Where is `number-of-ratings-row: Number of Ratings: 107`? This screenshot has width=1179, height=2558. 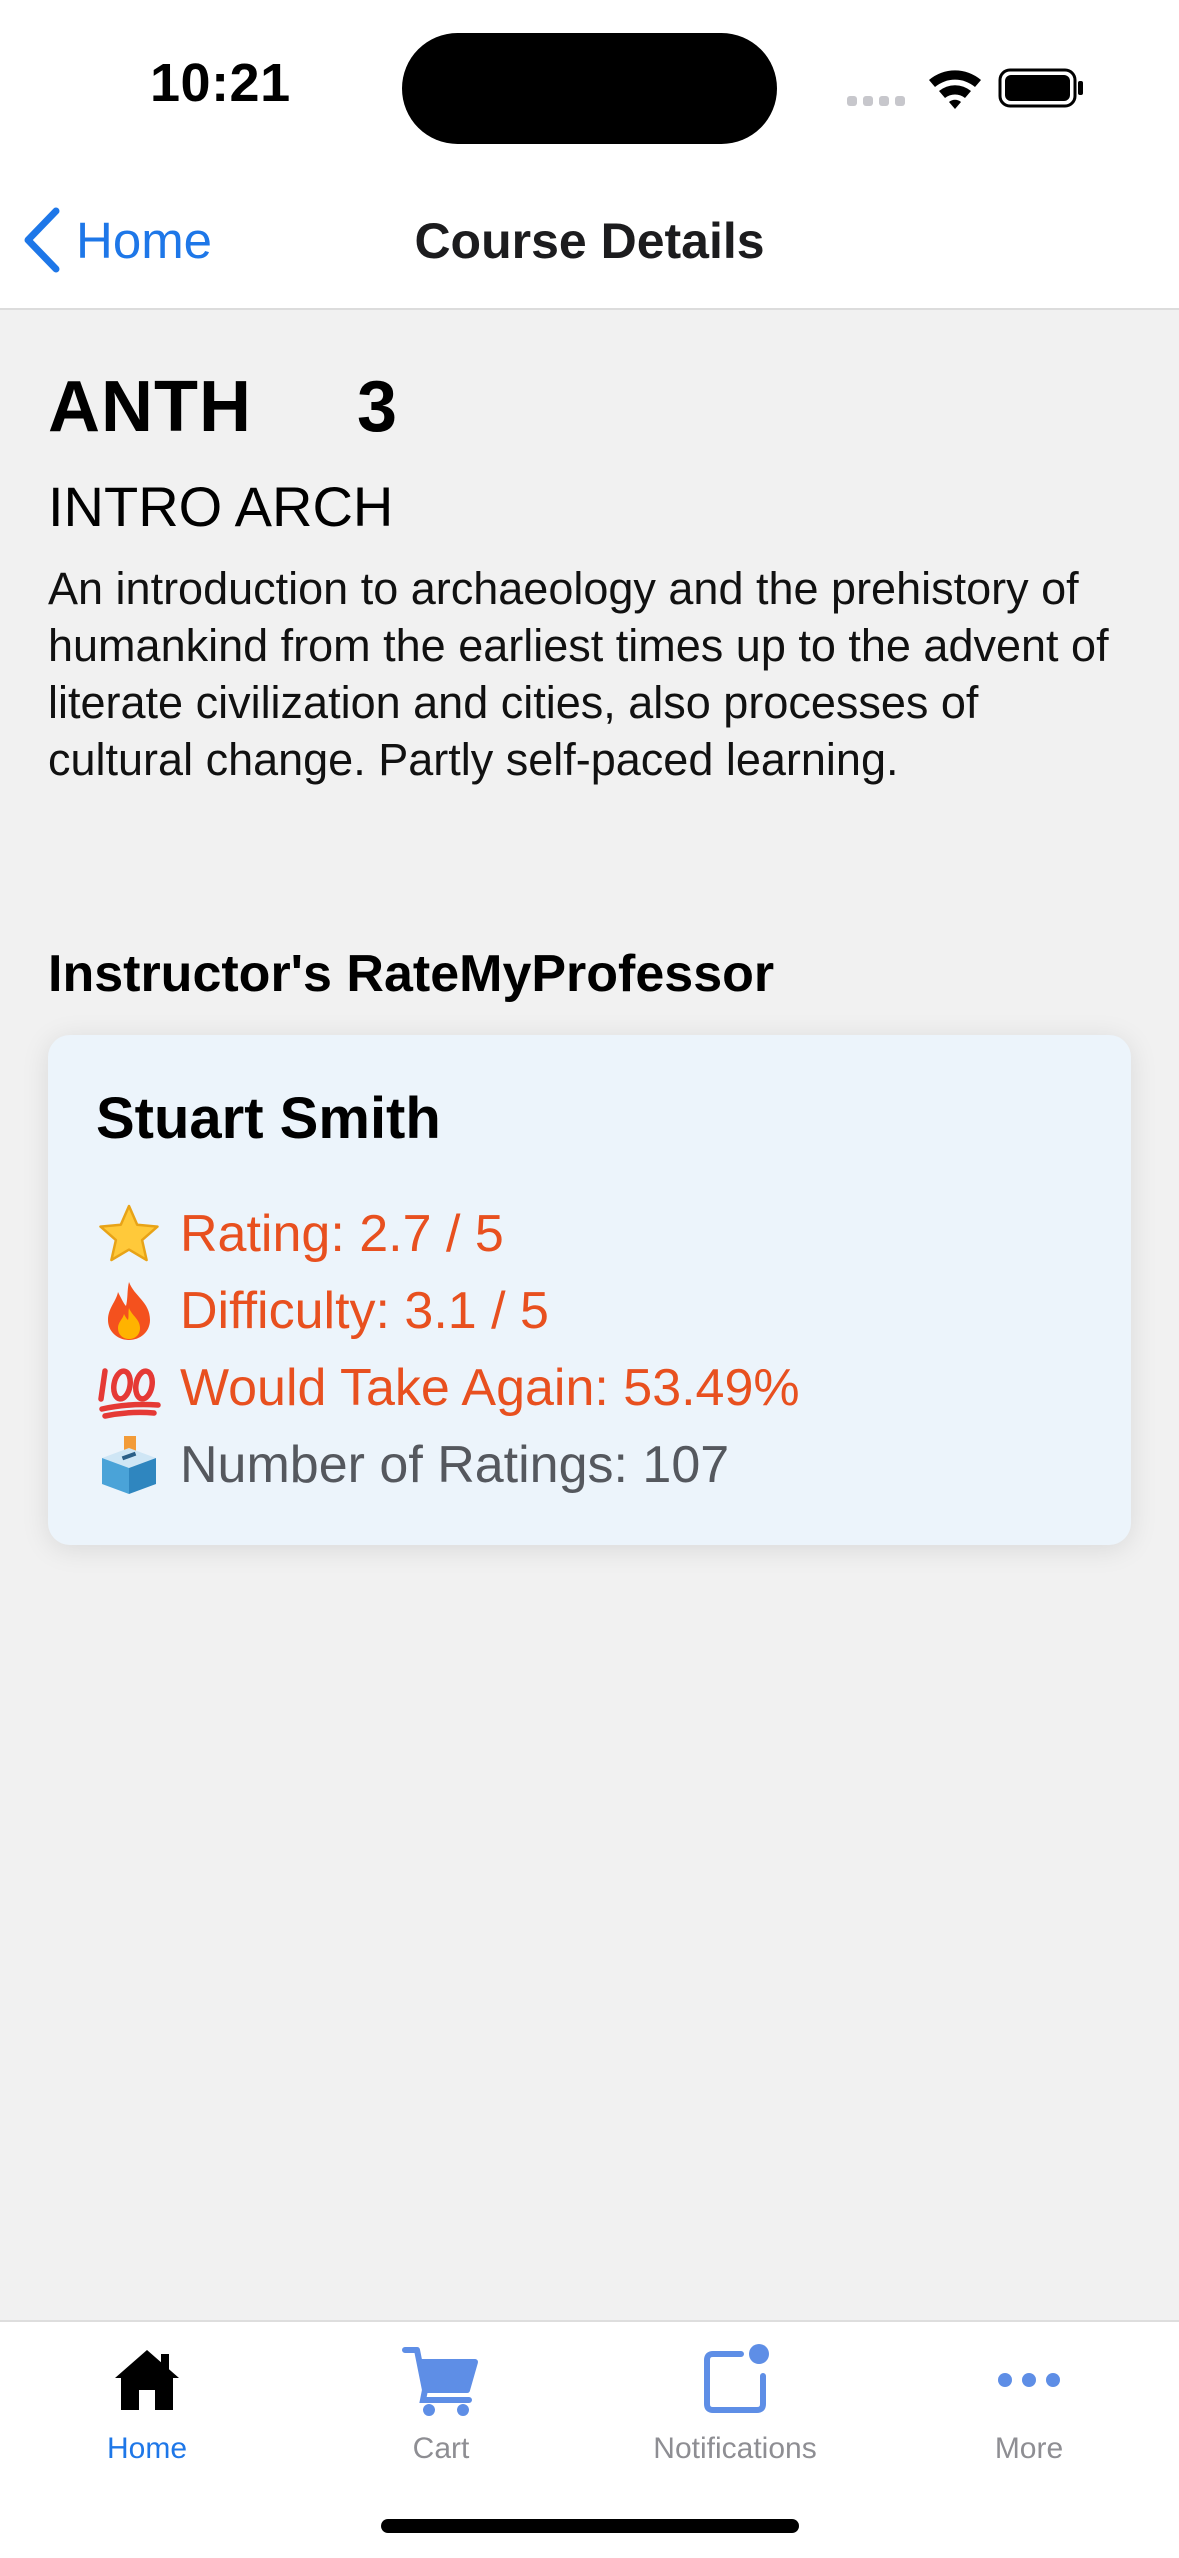
number-of-ratings-row: Number of Ratings: 107 is located at coordinates (412, 1465).